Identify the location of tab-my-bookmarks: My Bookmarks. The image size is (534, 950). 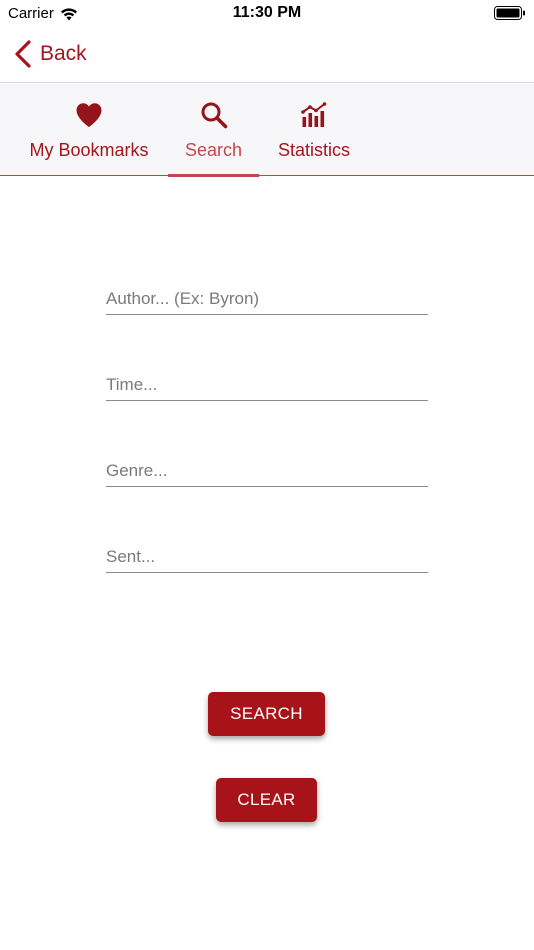
(89, 130).